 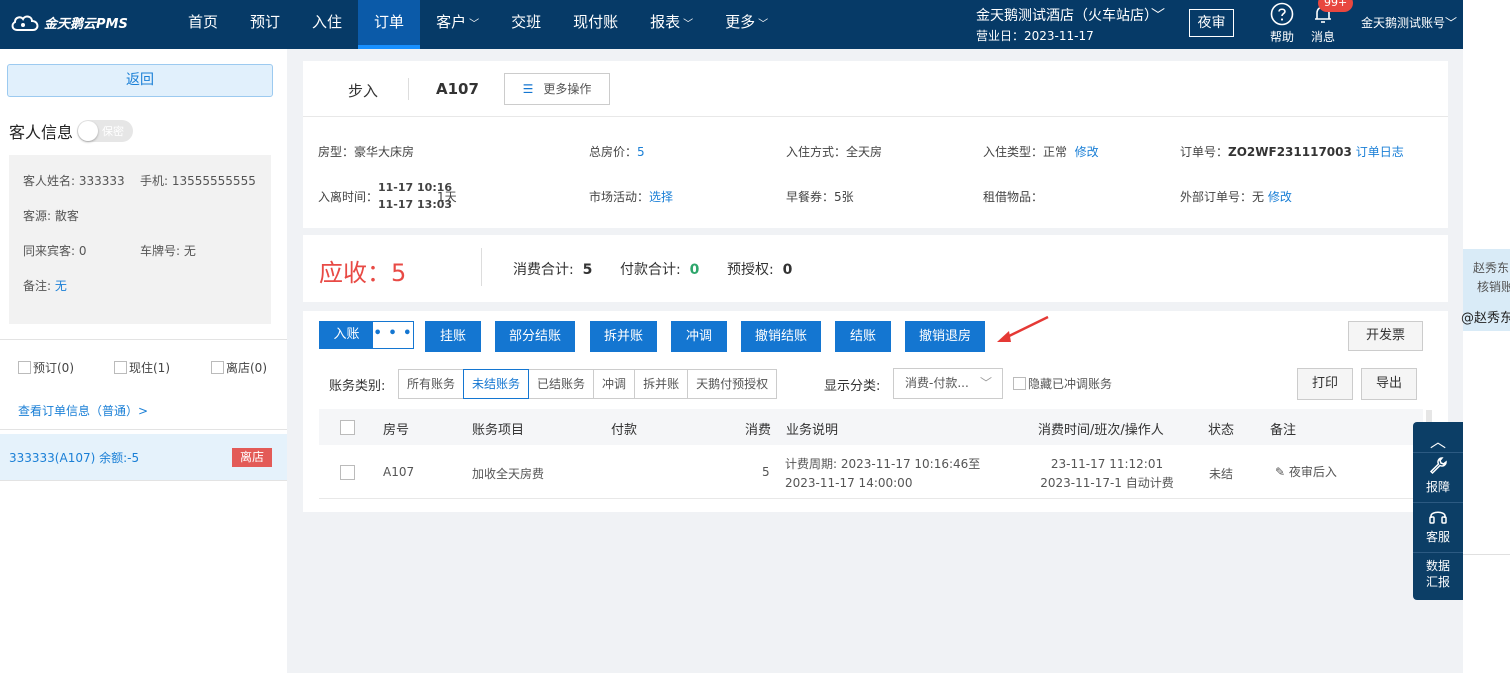 I want to click on edit-icon: ✎, so click(x=1280, y=472).